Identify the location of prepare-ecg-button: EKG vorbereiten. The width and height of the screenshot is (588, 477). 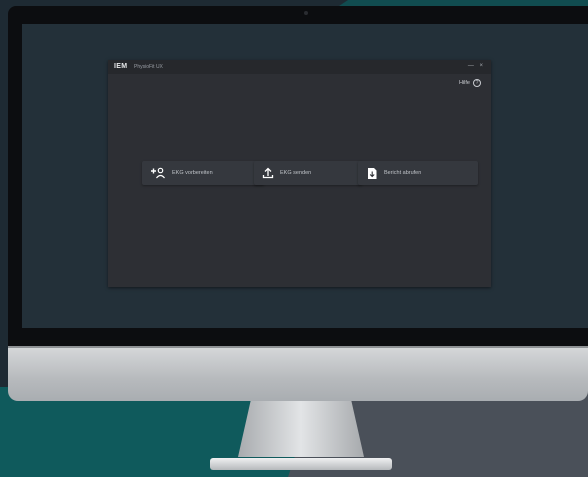
(203, 173).